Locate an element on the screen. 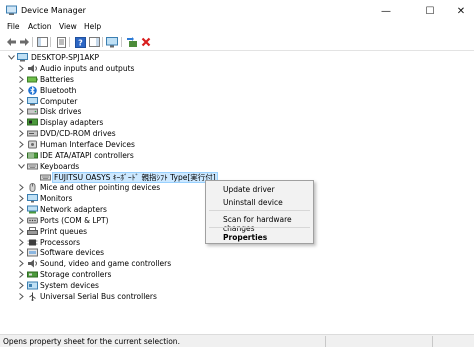 Image resolution: width=474 pixels, height=347 pixels. tree-category: DVD/CD-ROM drives is located at coordinates (237, 133).